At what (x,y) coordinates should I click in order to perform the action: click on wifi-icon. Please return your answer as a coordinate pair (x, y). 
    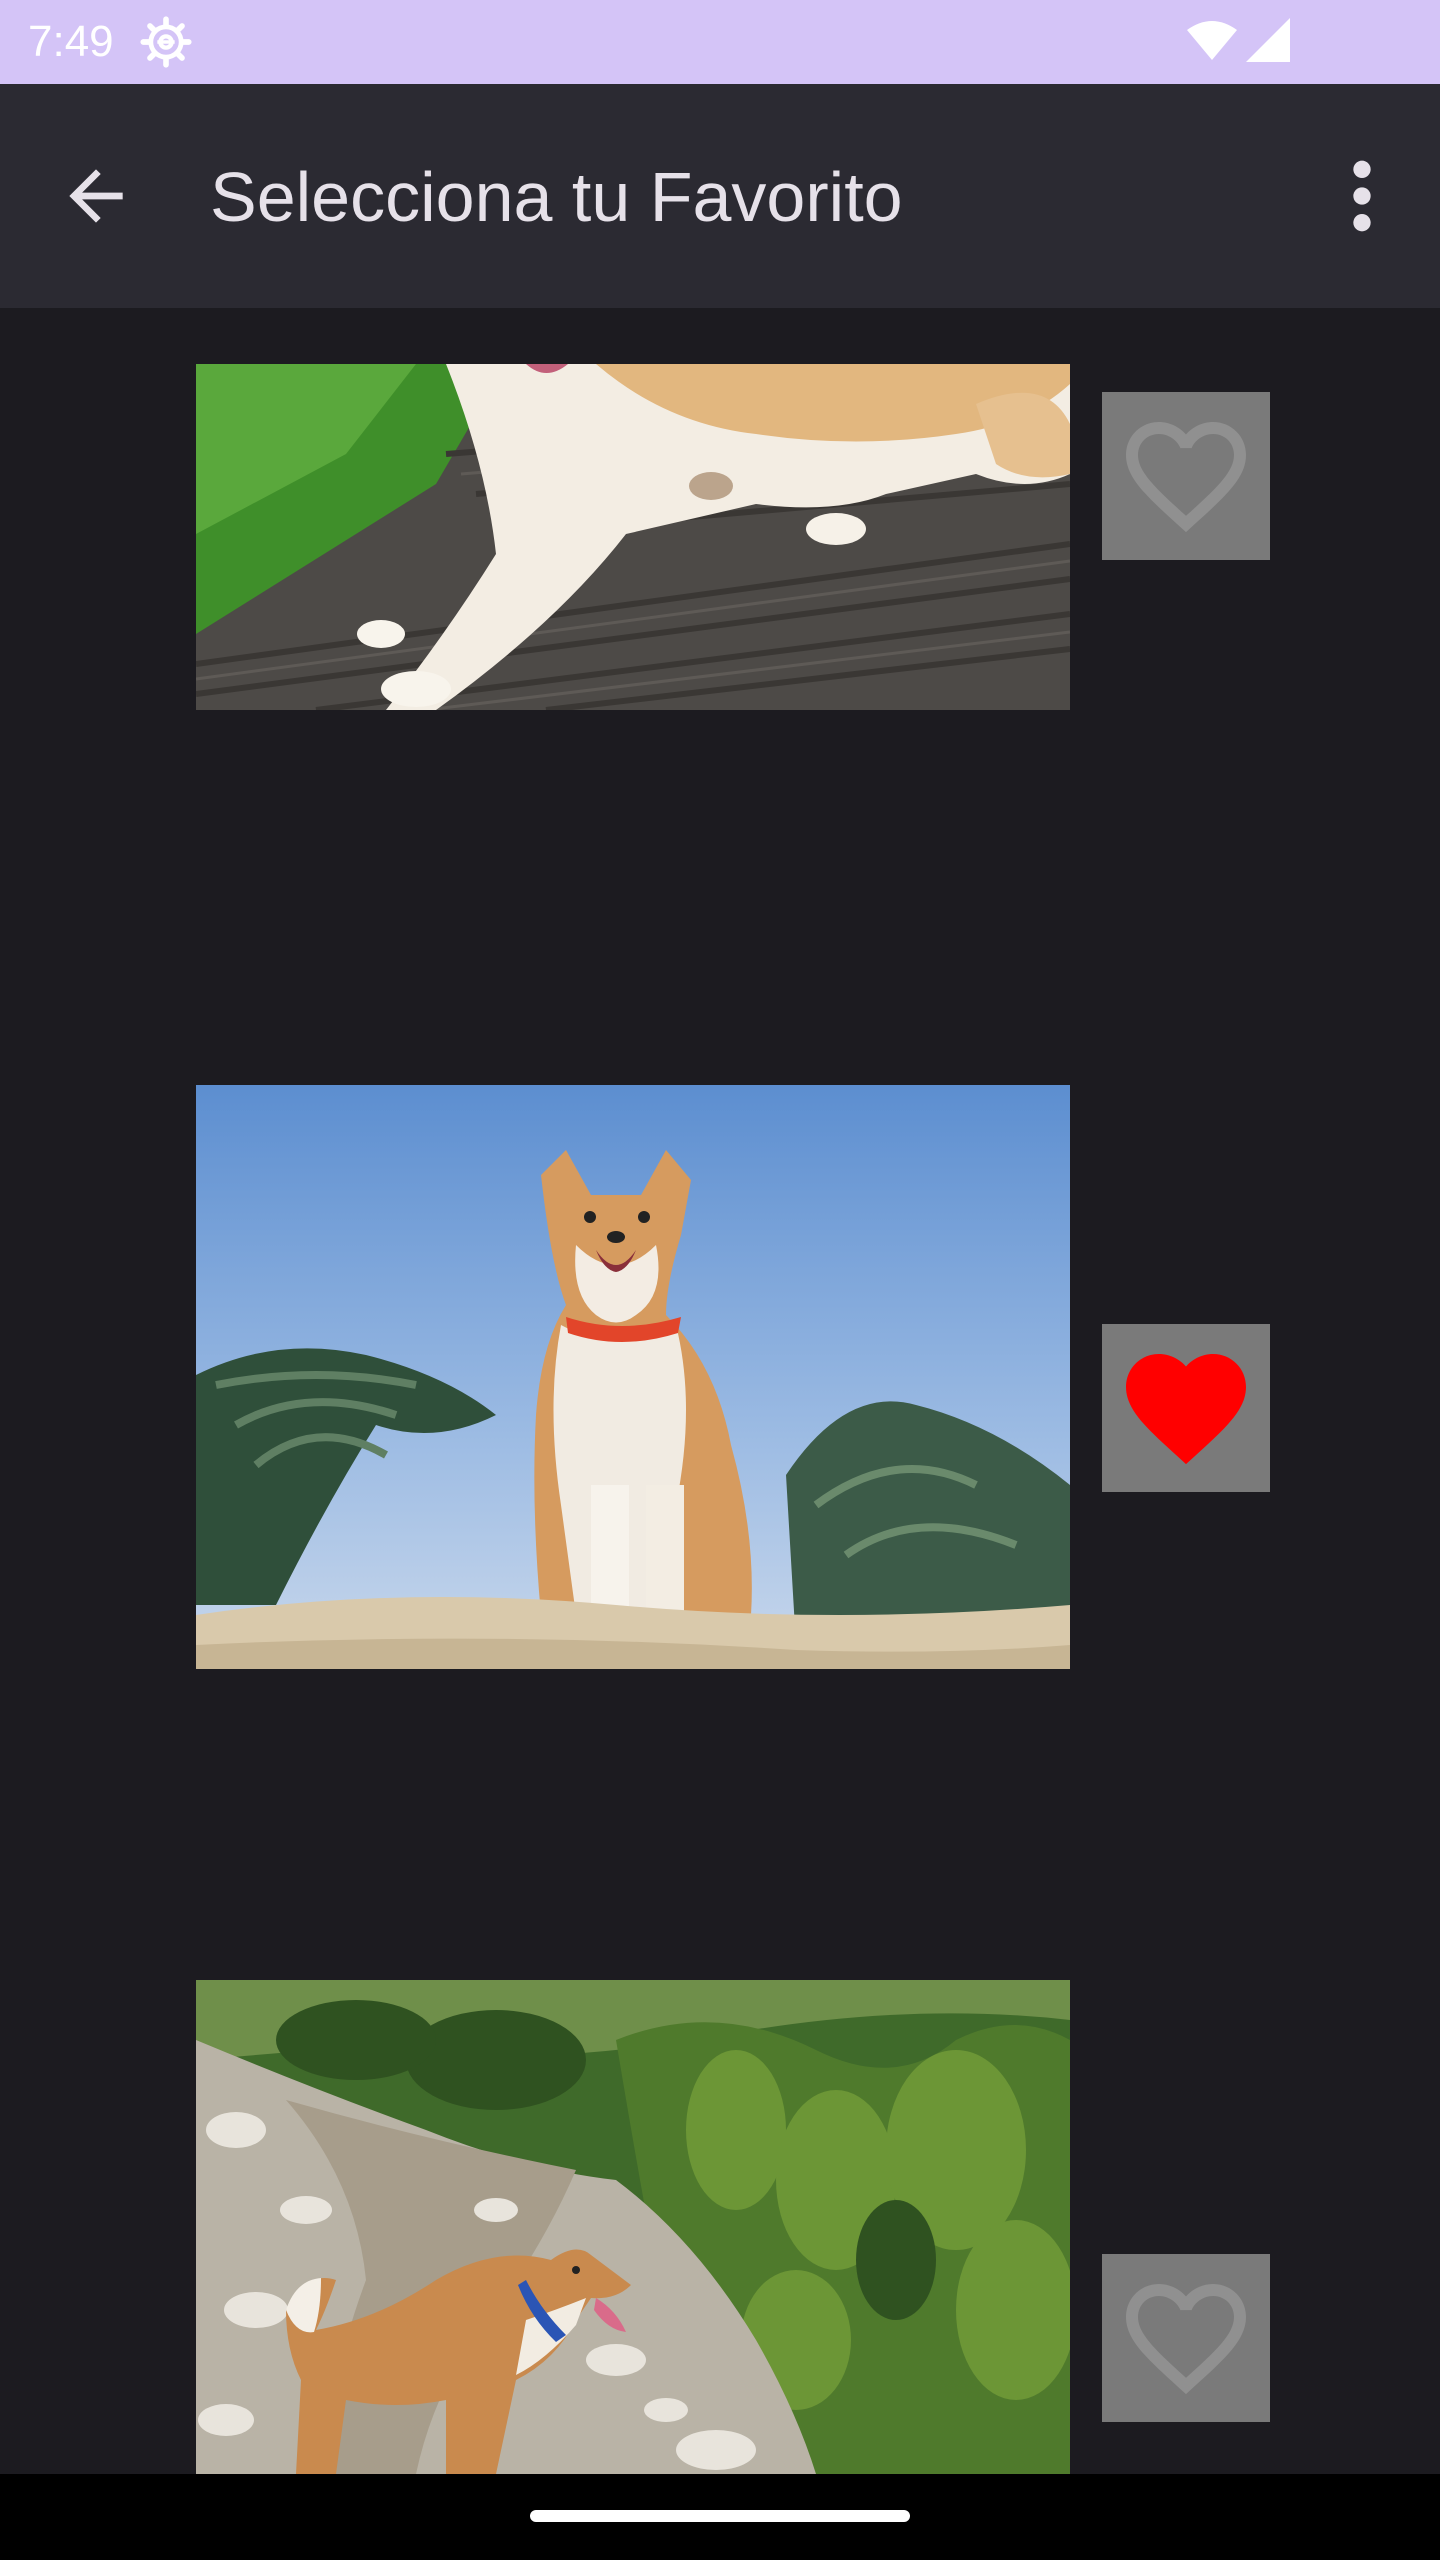
    Looking at the image, I should click on (1212, 40).